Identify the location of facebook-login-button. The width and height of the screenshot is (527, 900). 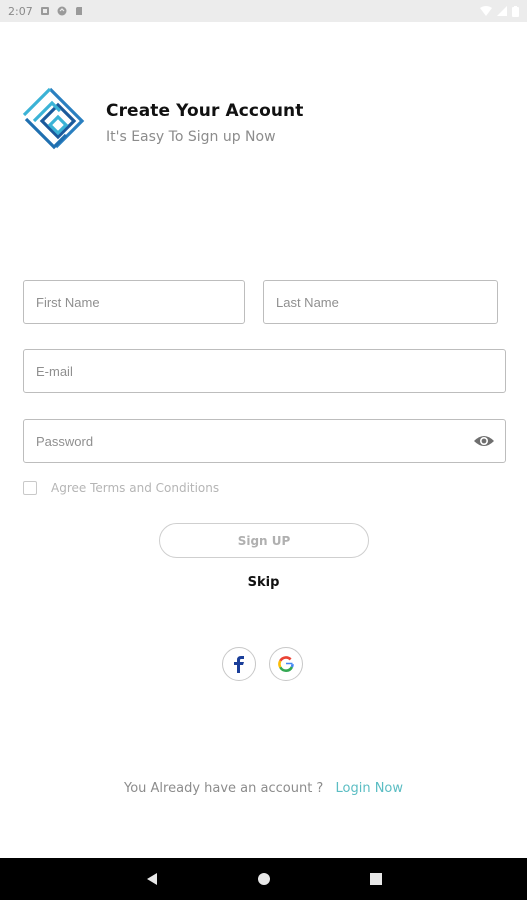
(239, 664).